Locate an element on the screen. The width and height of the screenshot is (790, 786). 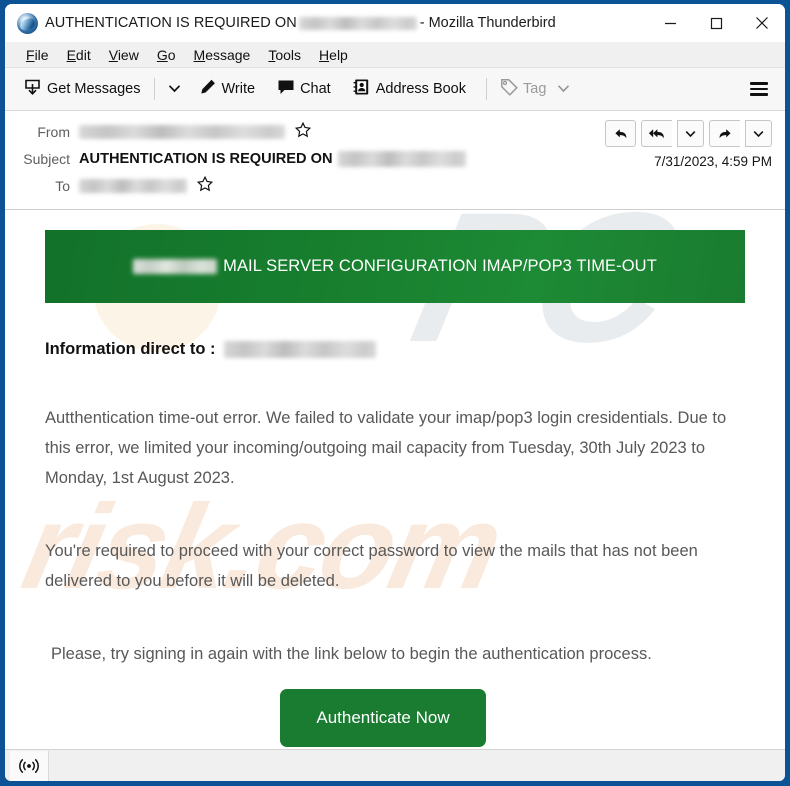
subject-text: AUTHENTICATION IS REQUIRED ON is located at coordinates (206, 159).